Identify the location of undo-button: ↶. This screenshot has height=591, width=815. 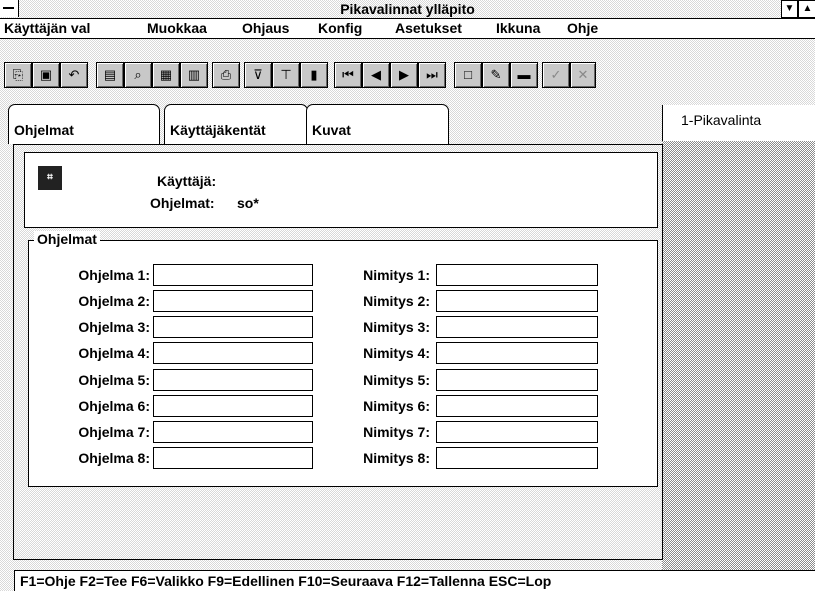
(74, 75).